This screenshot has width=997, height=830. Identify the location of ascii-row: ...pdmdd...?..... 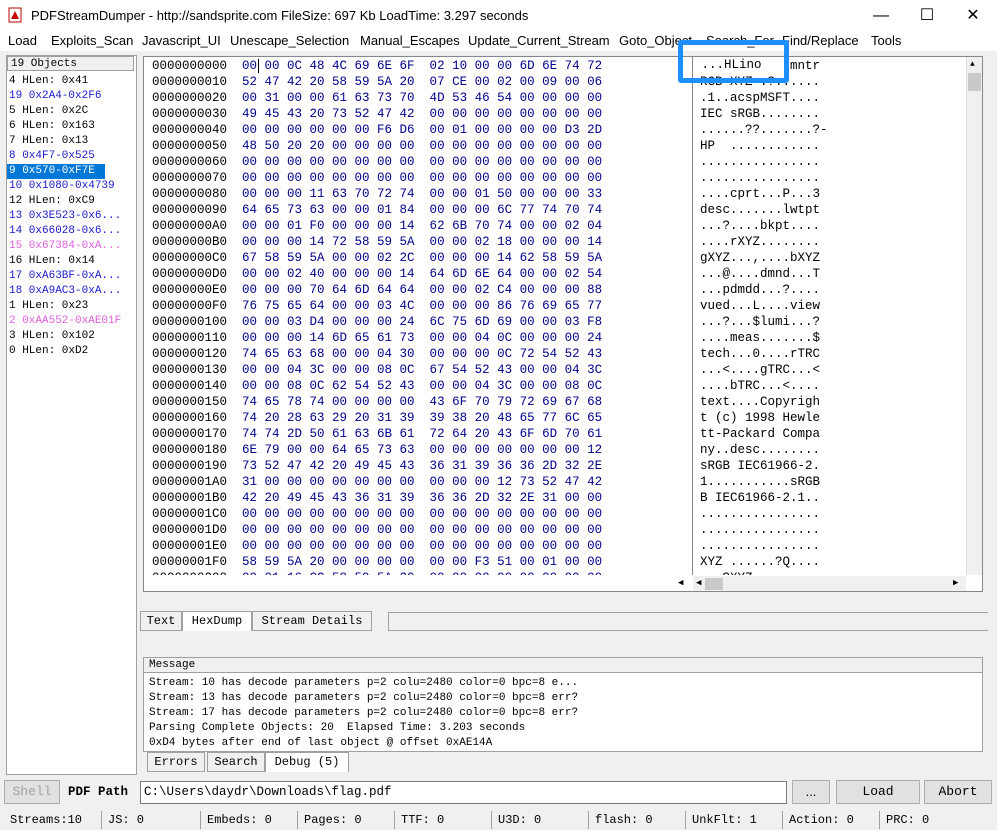
(760, 290).